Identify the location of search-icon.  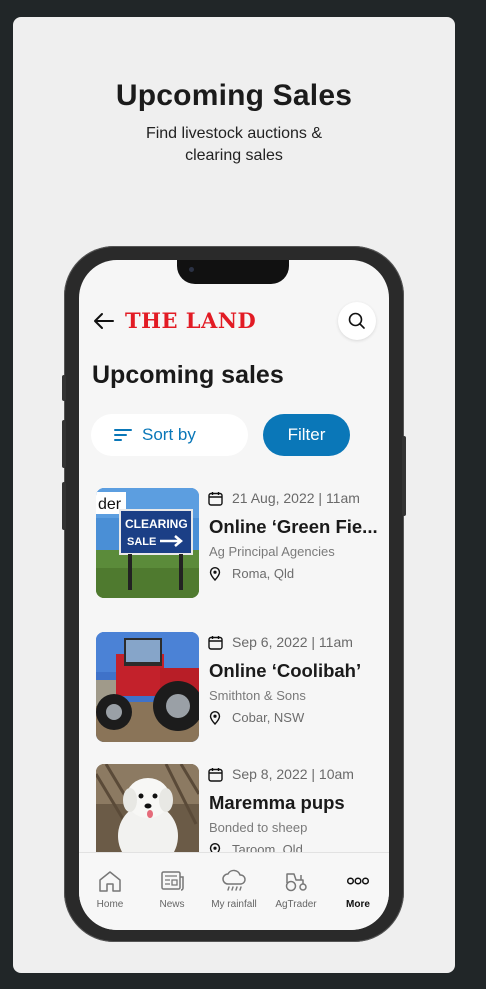
(356, 320).